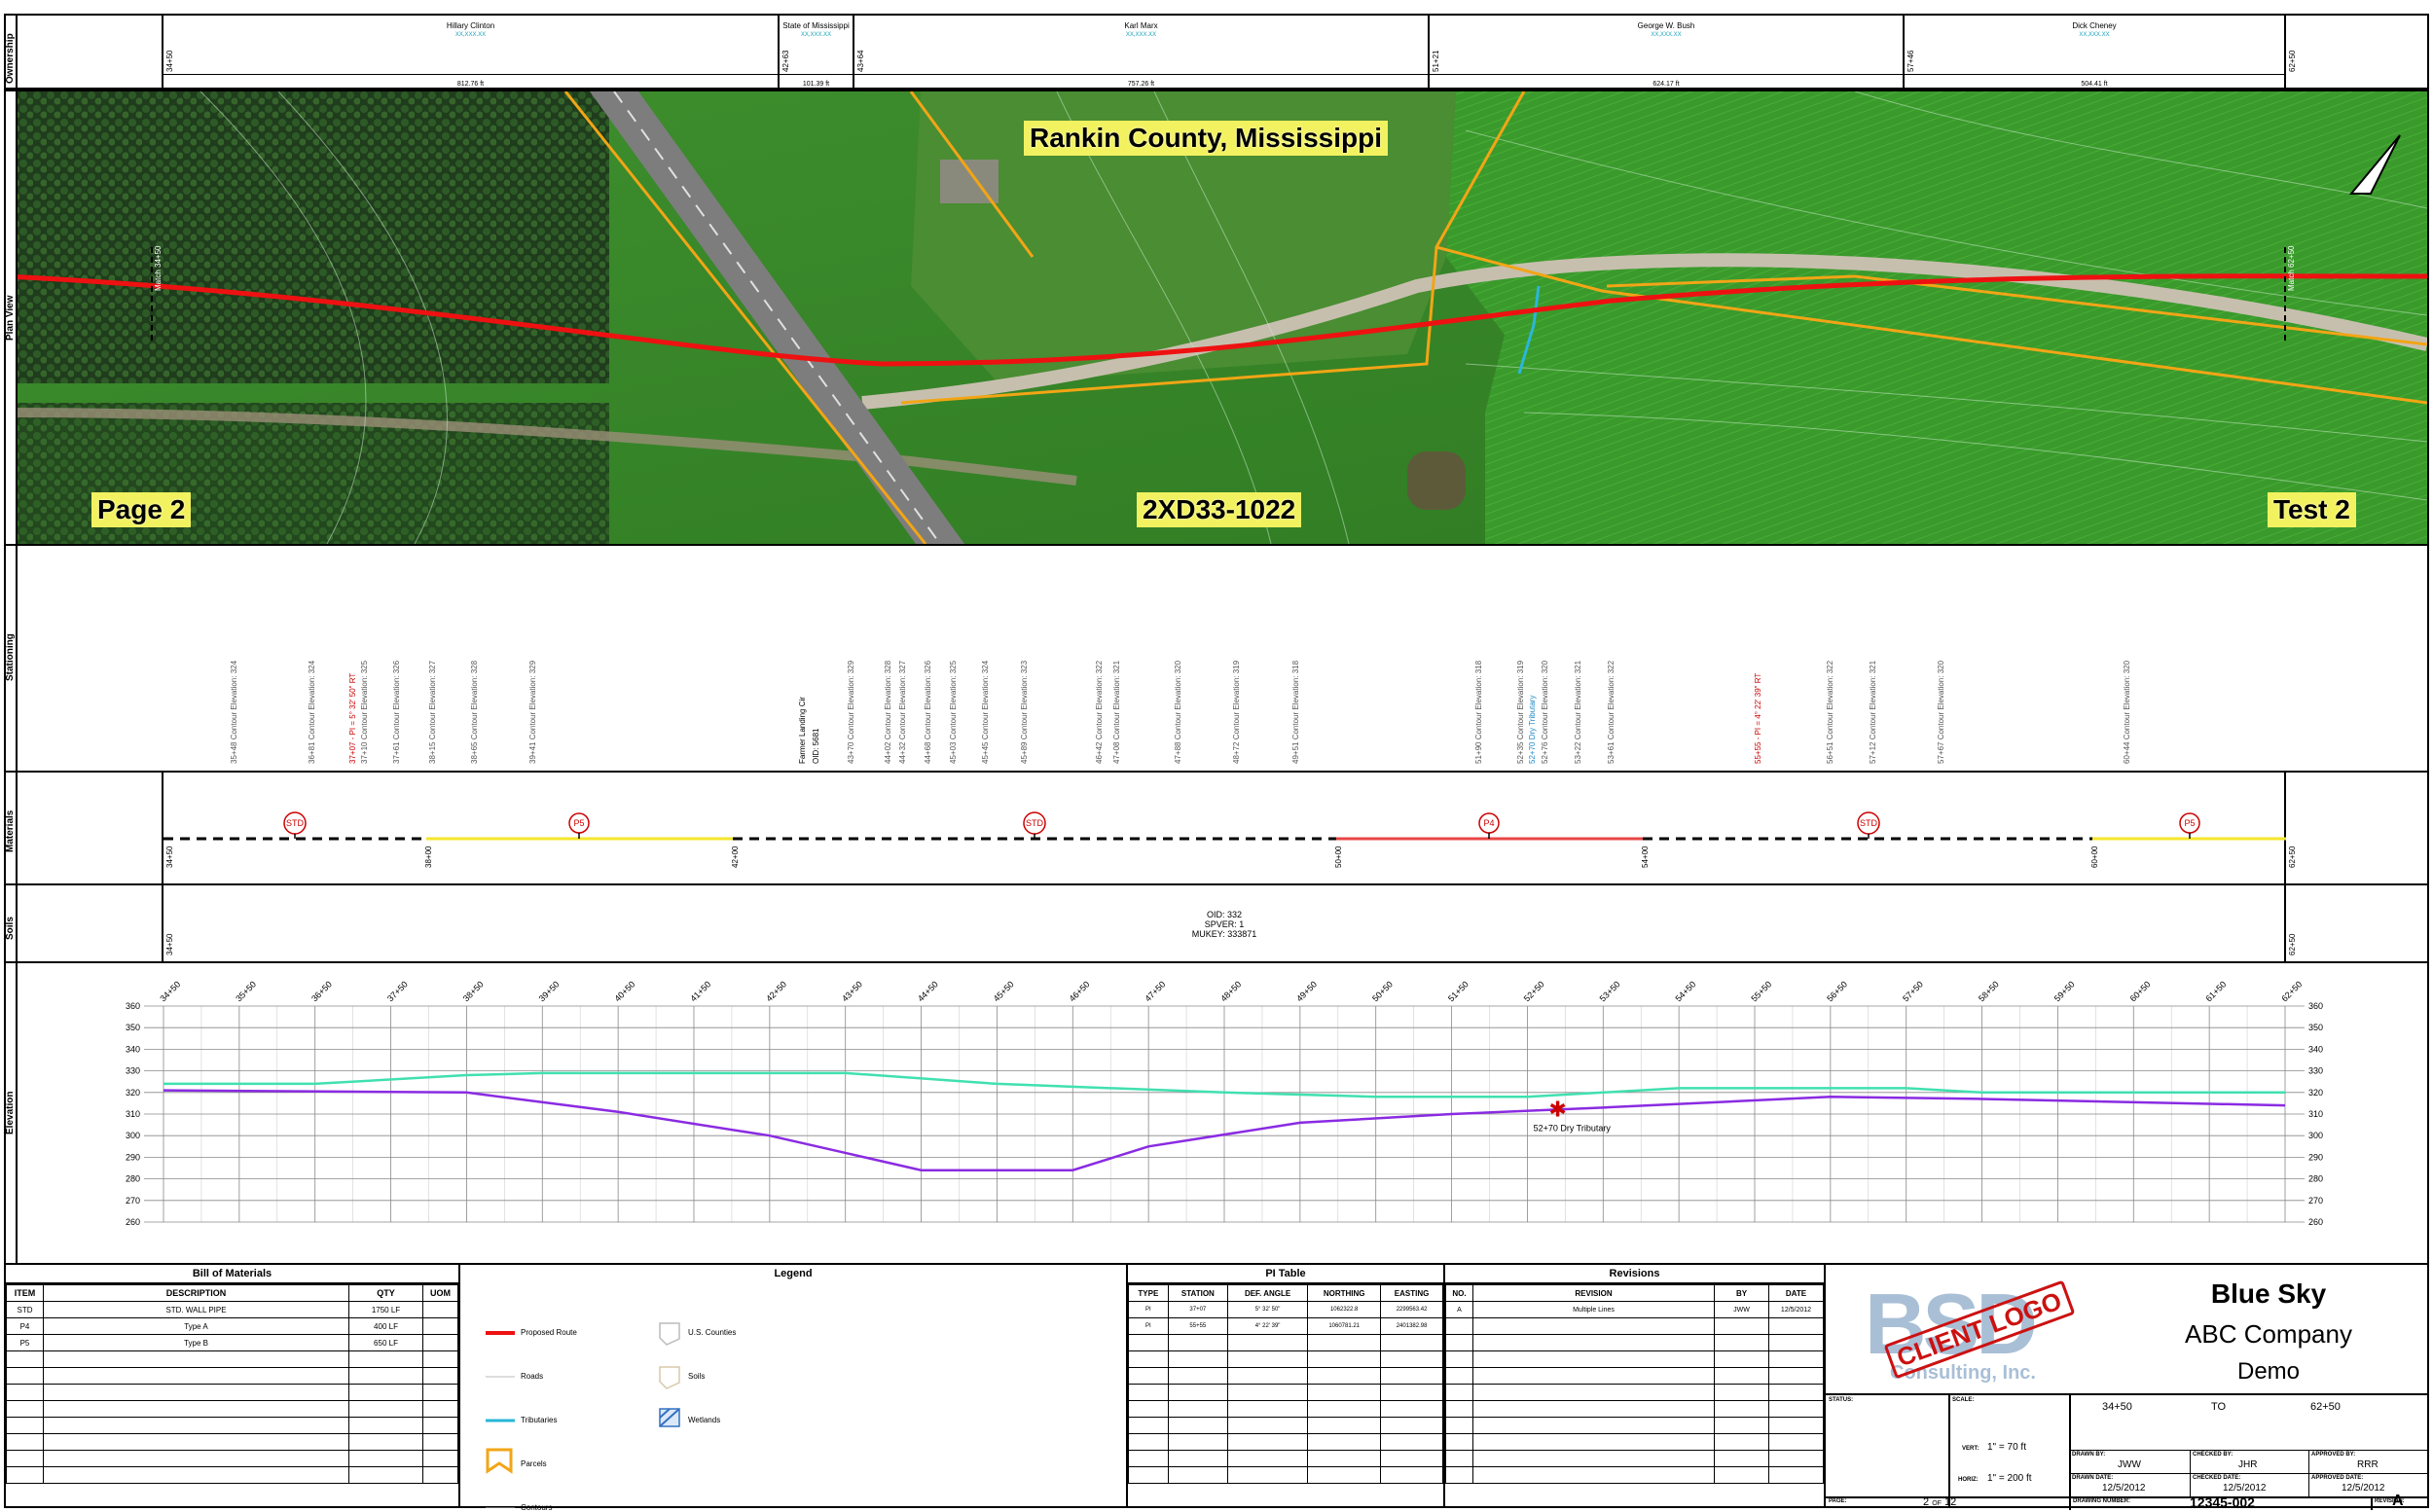 The width and height of the screenshot is (2433, 1512). What do you see at coordinates (1197, 1293) in the screenshot?
I see `pi-header: STATION` at bounding box center [1197, 1293].